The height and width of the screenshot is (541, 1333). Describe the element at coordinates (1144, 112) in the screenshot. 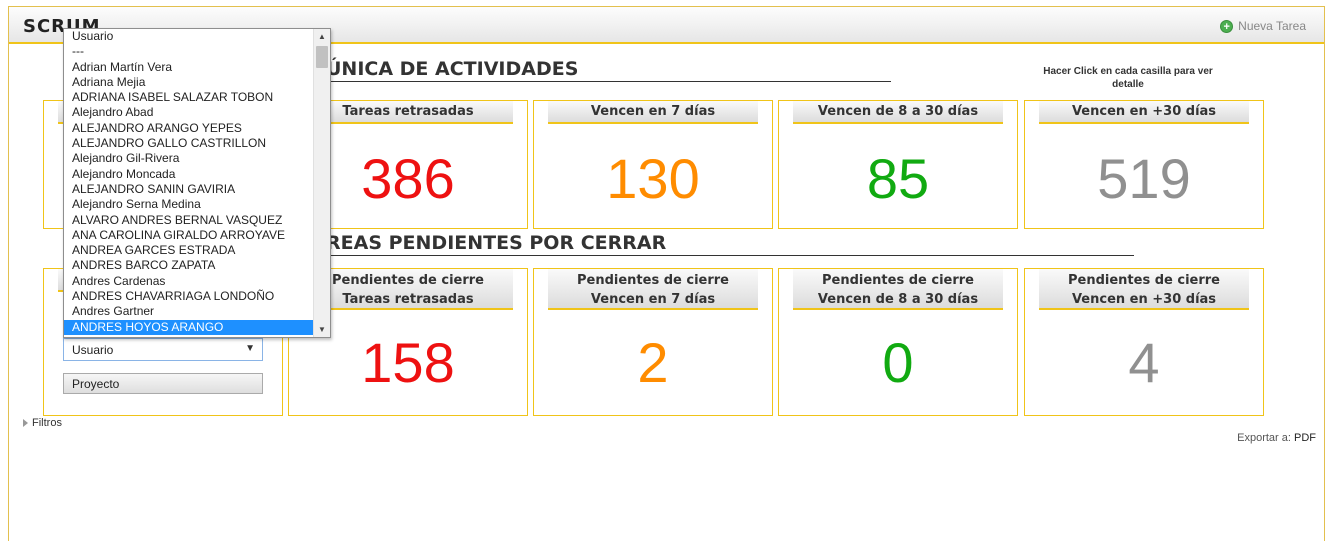

I see `card-label: Vencen en +30 días` at that location.